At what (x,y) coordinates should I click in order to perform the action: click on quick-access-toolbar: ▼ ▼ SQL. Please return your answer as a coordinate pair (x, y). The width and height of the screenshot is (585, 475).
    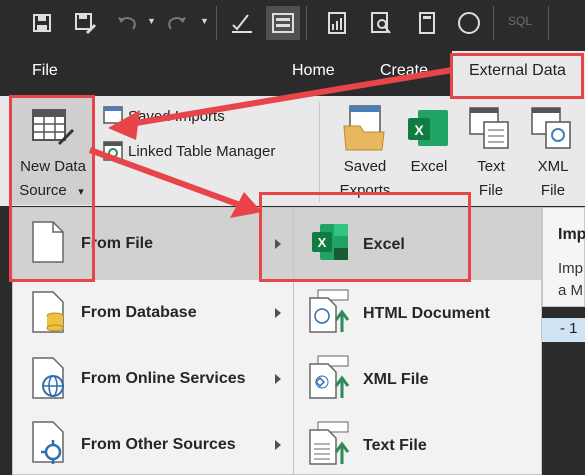
    Looking at the image, I should click on (292, 23).